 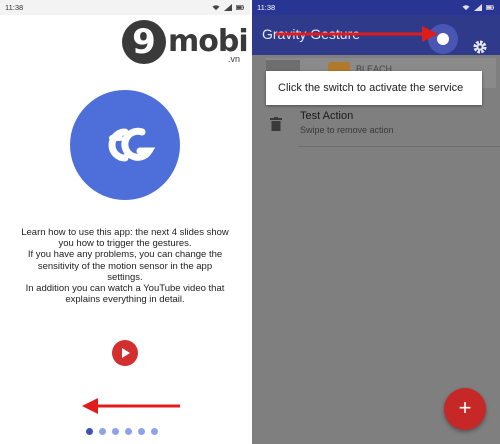 What do you see at coordinates (357, 34) in the screenshot?
I see `point-to-switch-arrow-annotation` at bounding box center [357, 34].